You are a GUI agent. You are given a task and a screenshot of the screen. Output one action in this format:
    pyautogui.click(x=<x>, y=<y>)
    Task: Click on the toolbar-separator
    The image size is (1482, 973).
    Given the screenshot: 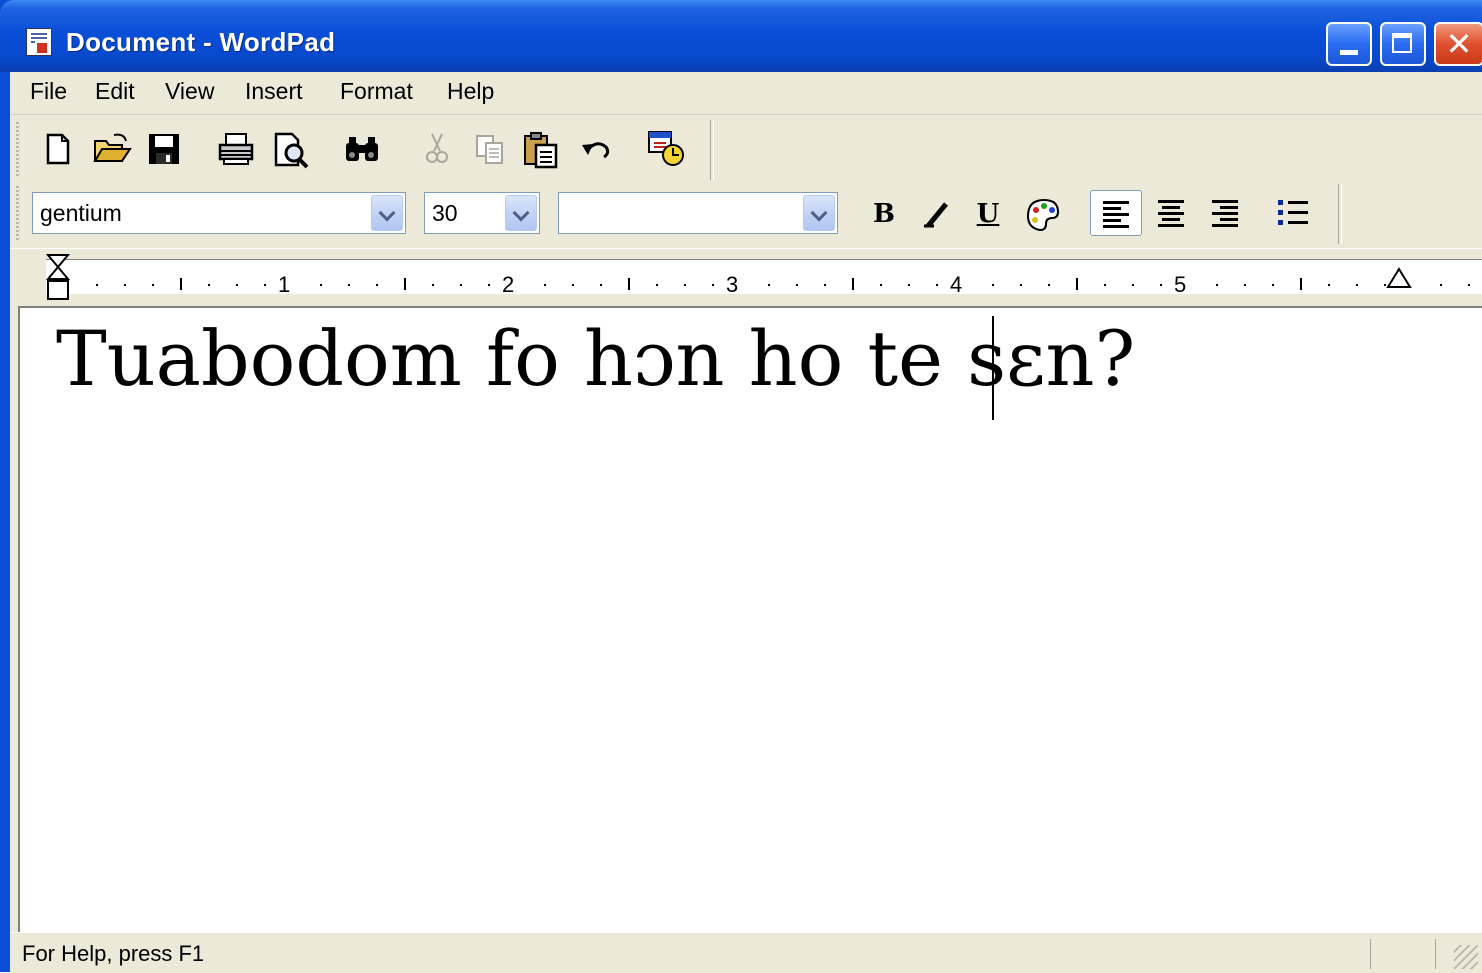 What is the action you would take?
    pyautogui.click(x=1340, y=214)
    